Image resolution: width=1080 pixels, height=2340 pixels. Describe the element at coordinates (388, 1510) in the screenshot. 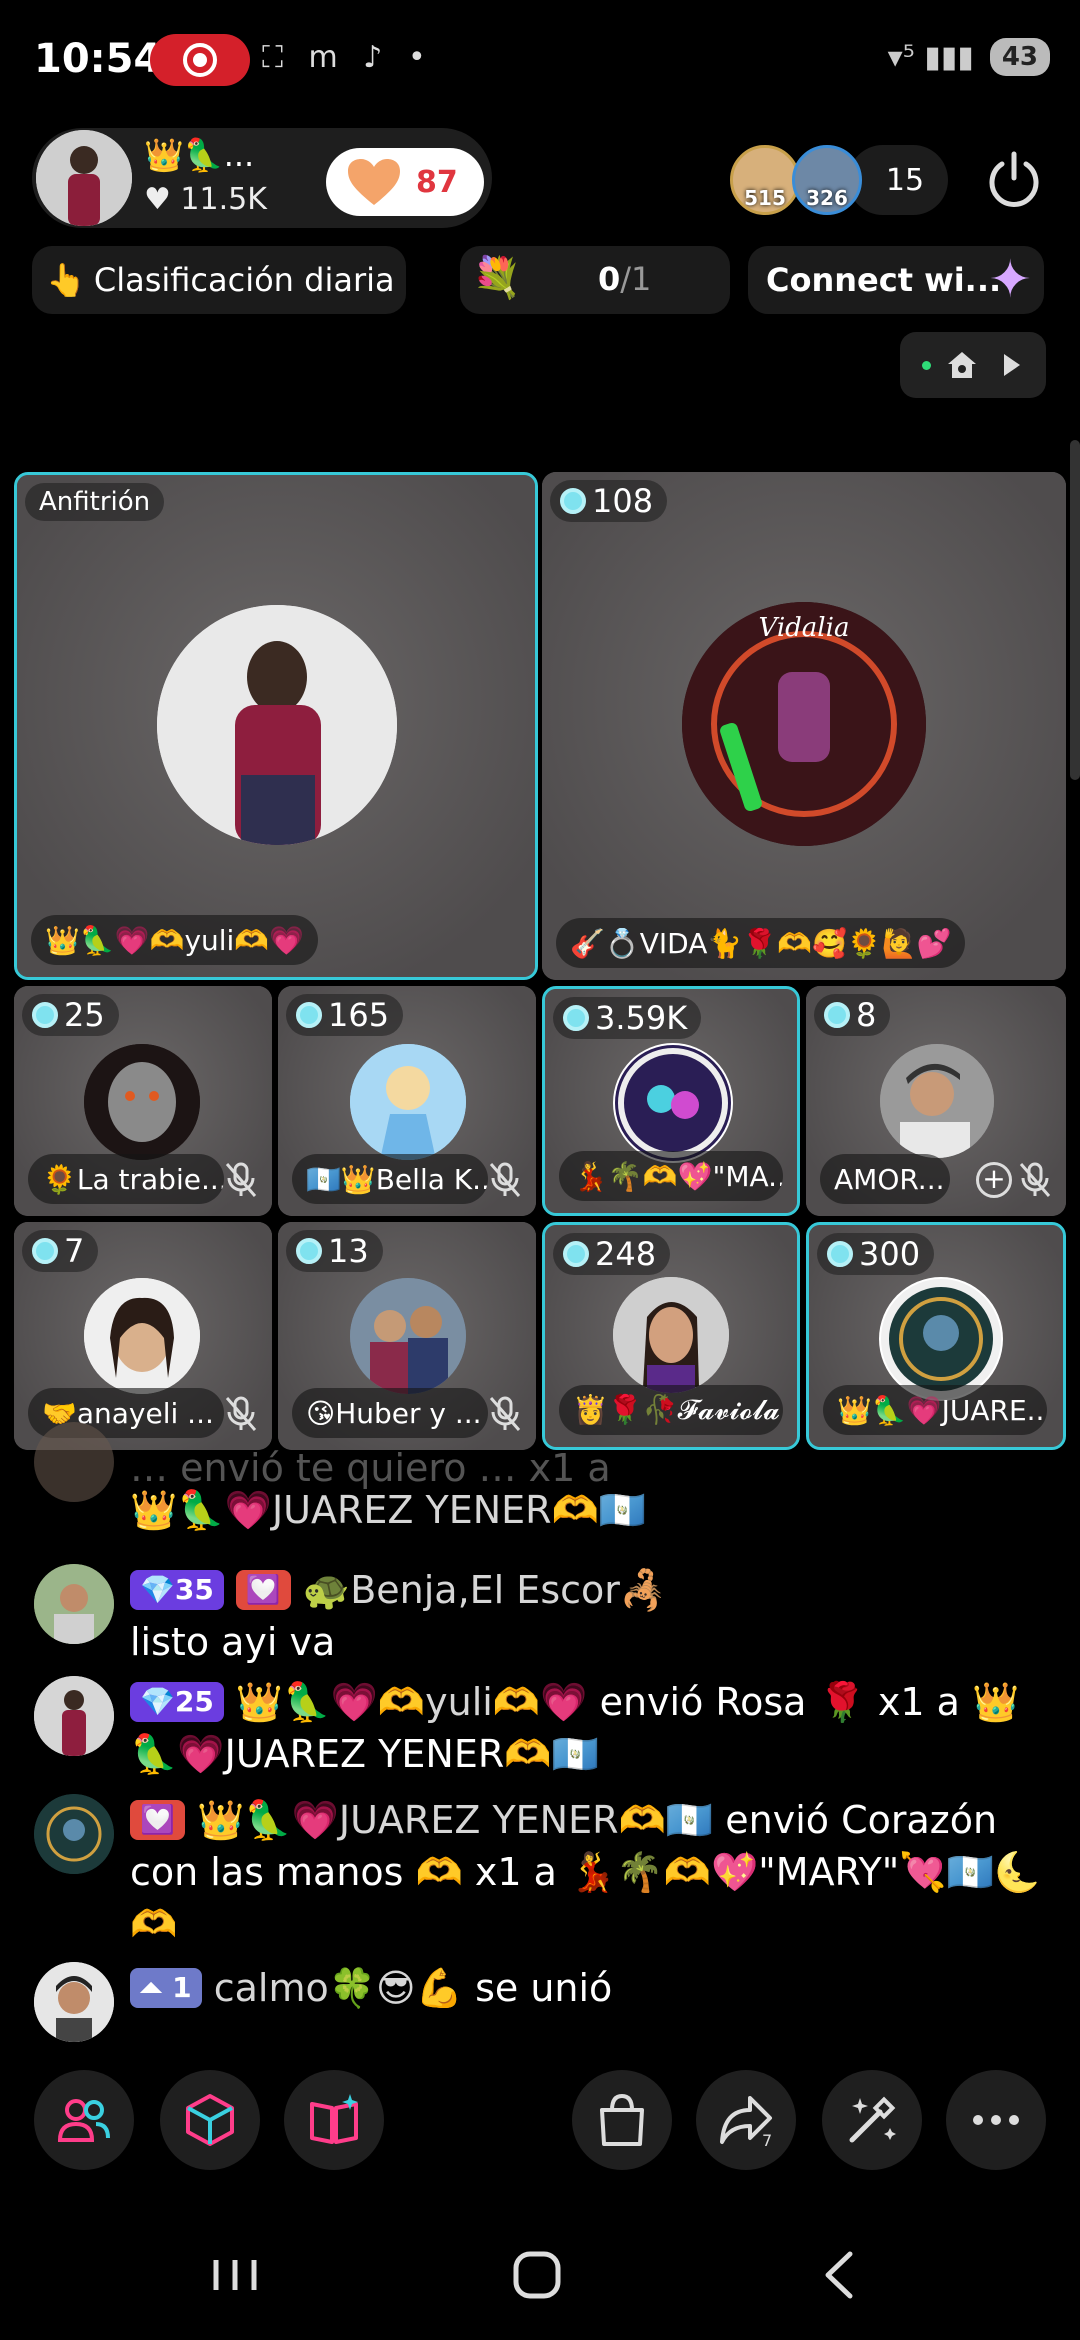

I see `chat-text: 👑🦜💗JUAREZ YENER🫶🇬🇹` at that location.